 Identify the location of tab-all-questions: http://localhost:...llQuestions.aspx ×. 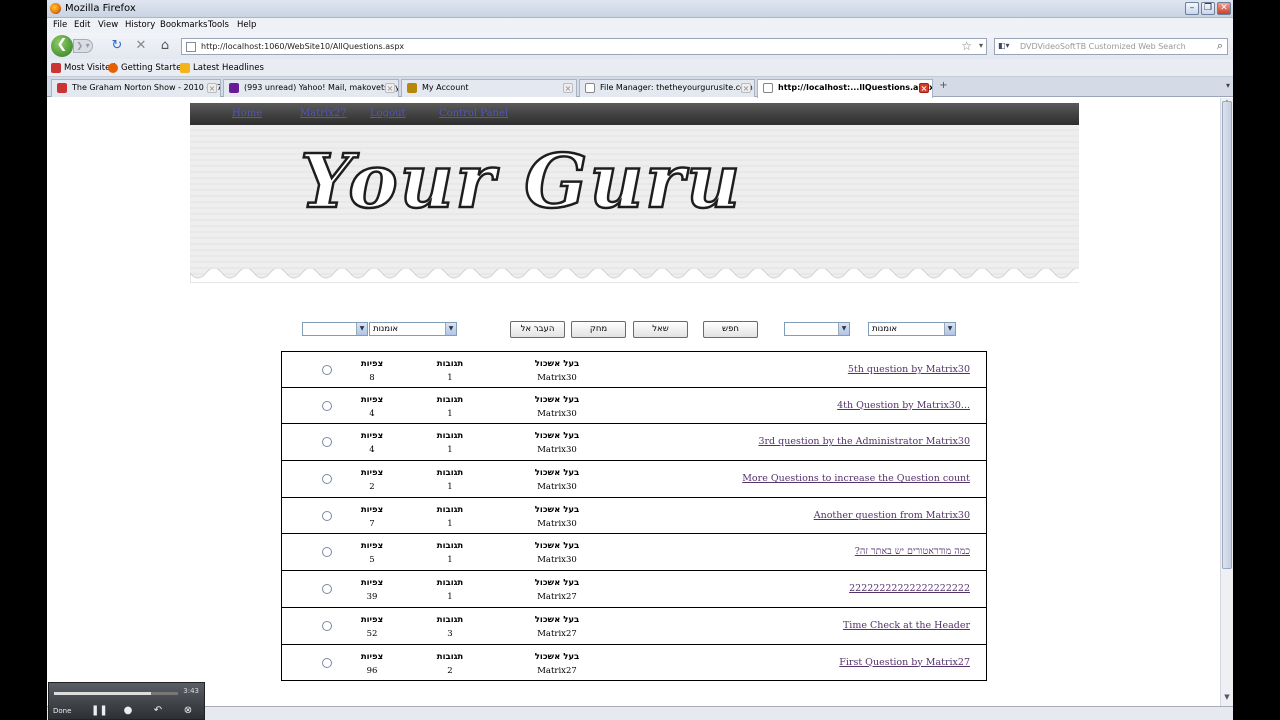
(845, 88).